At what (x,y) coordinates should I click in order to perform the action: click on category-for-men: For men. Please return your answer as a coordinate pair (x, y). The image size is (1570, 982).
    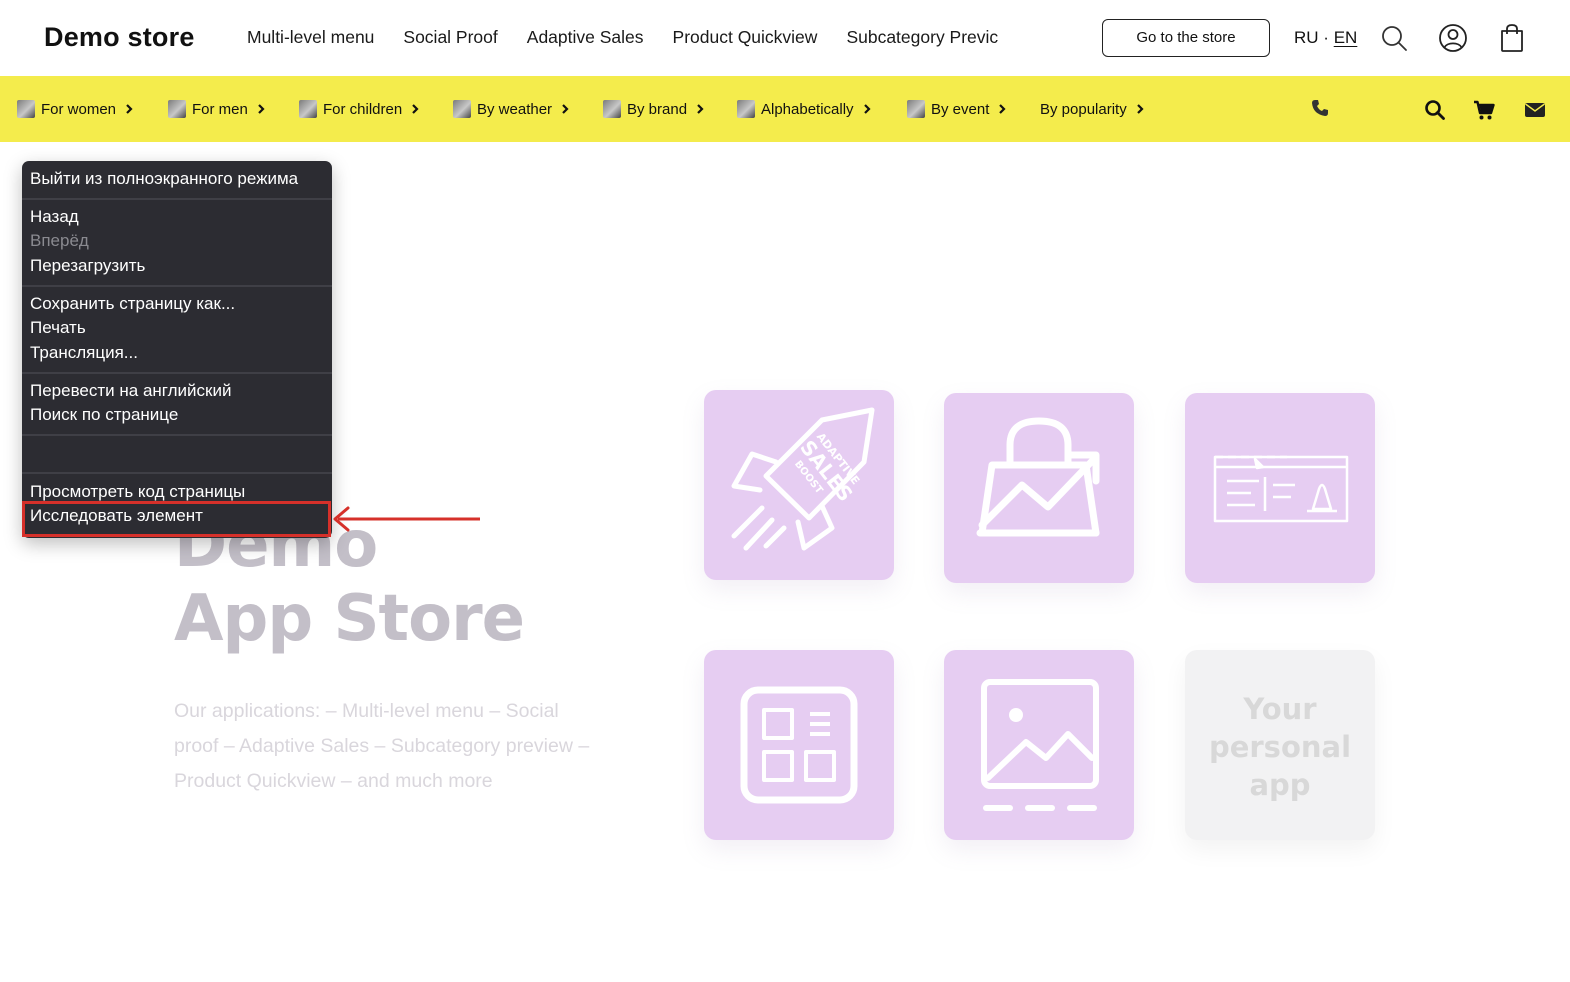
    Looking at the image, I should click on (217, 109).